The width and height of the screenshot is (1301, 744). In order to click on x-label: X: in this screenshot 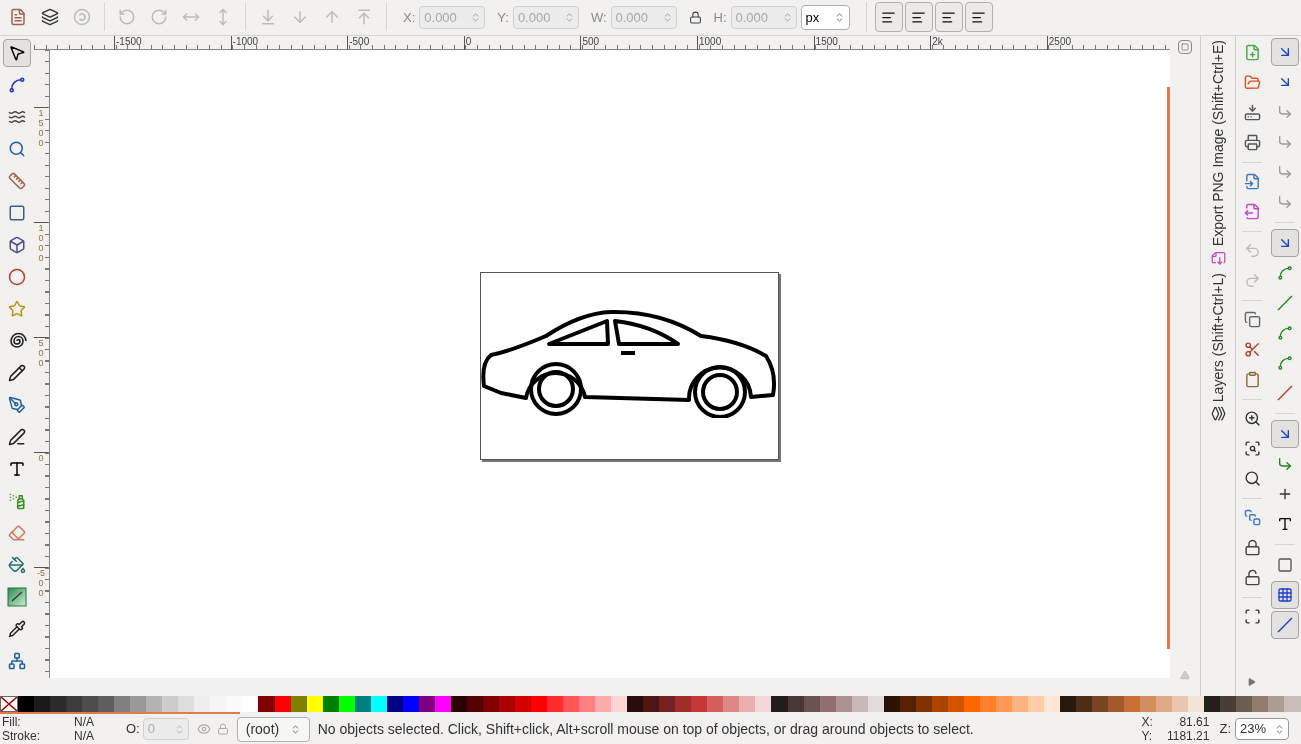, I will do `click(1147, 722)`.